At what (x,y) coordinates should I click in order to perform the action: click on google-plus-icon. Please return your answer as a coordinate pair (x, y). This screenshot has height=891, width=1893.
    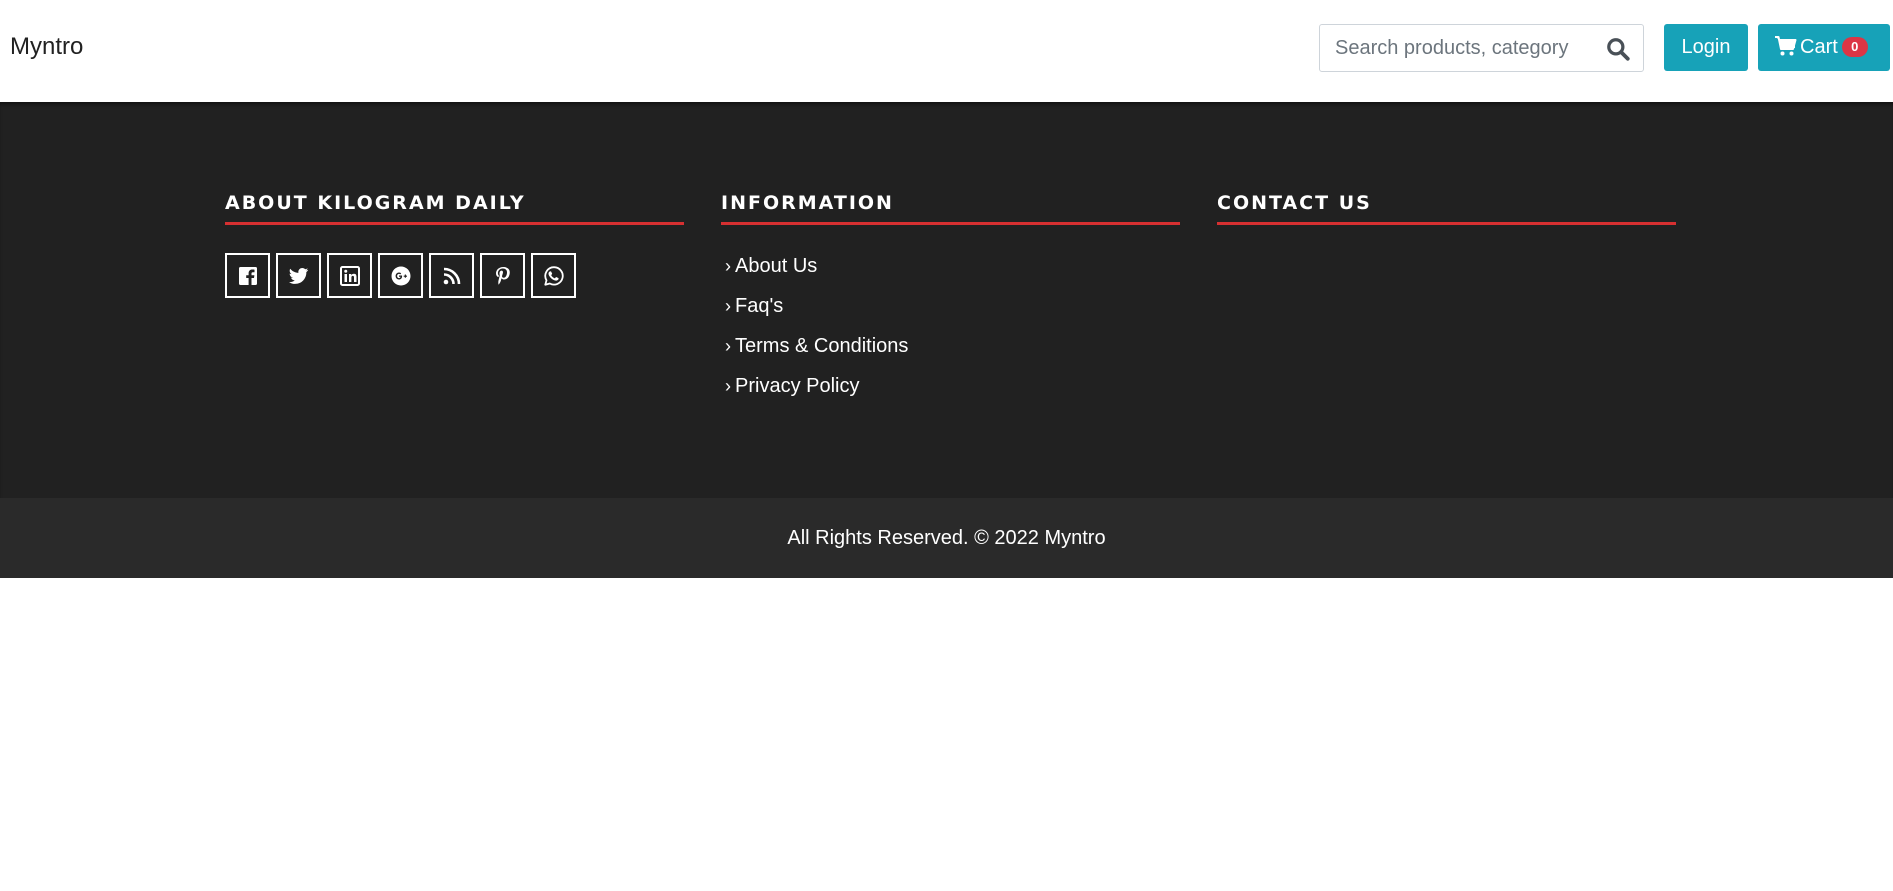
    Looking at the image, I should click on (400, 275).